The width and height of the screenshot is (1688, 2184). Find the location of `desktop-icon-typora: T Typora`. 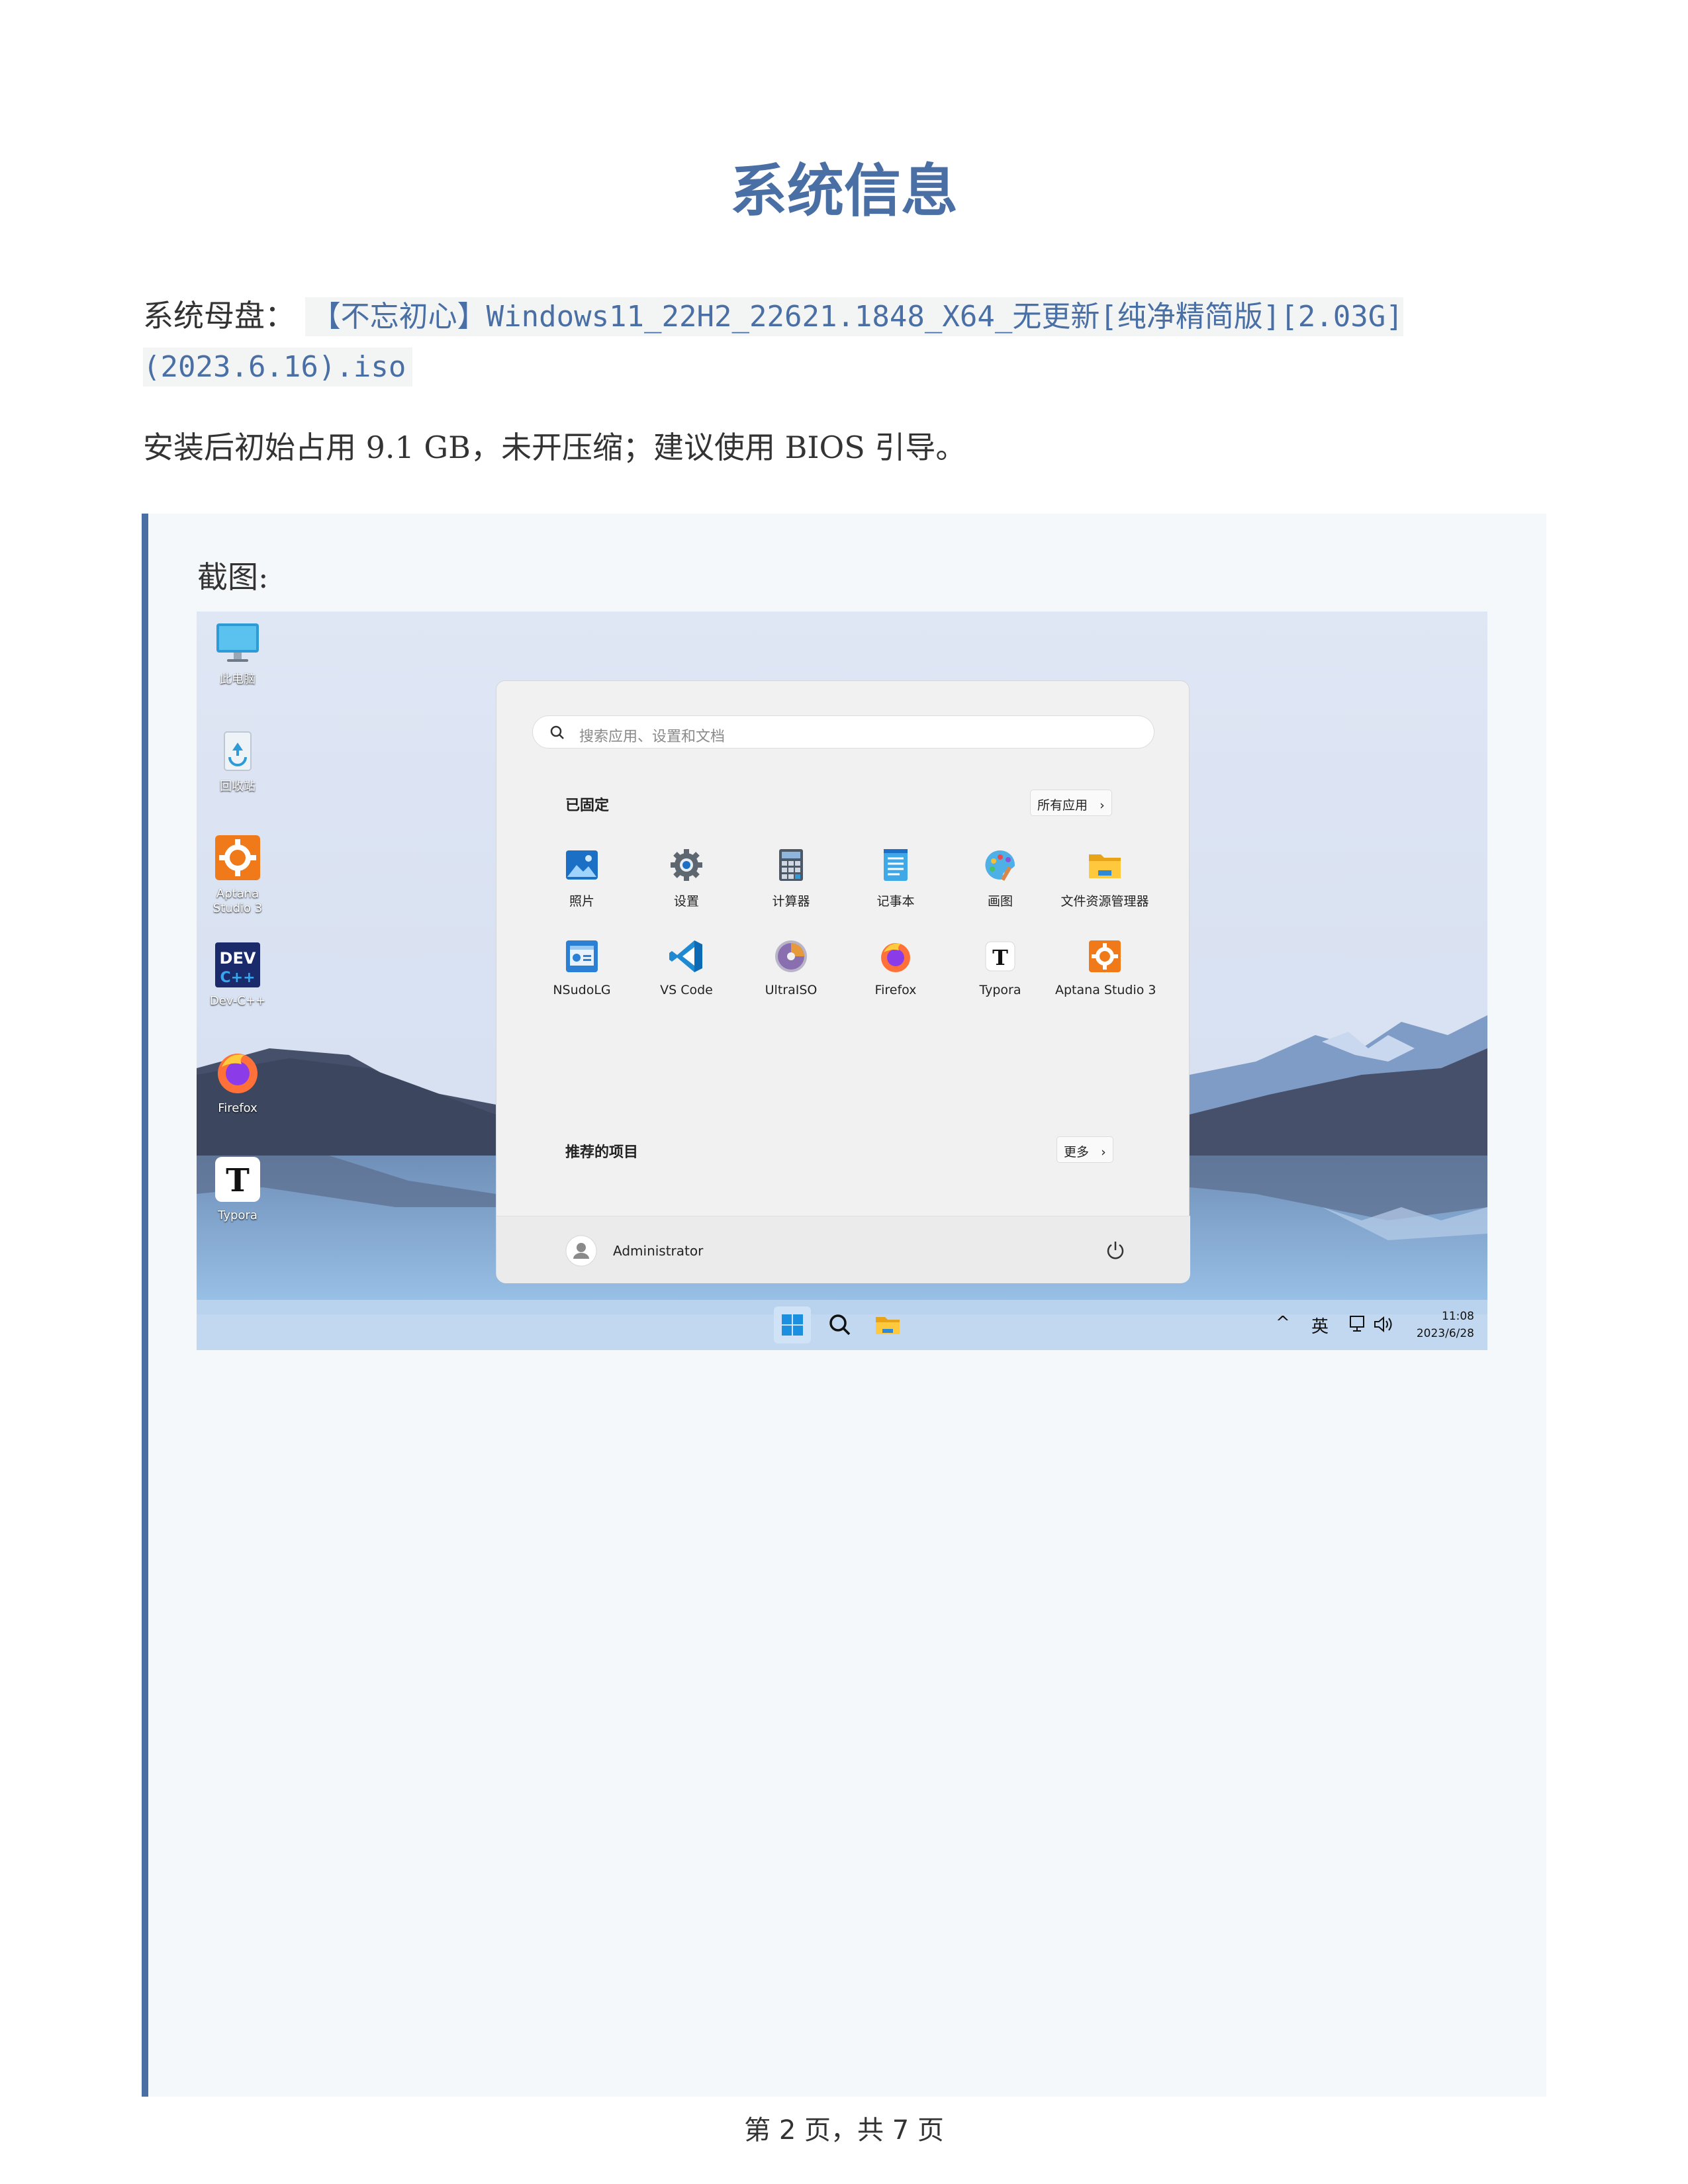

desktop-icon-typora: T Typora is located at coordinates (238, 1189).